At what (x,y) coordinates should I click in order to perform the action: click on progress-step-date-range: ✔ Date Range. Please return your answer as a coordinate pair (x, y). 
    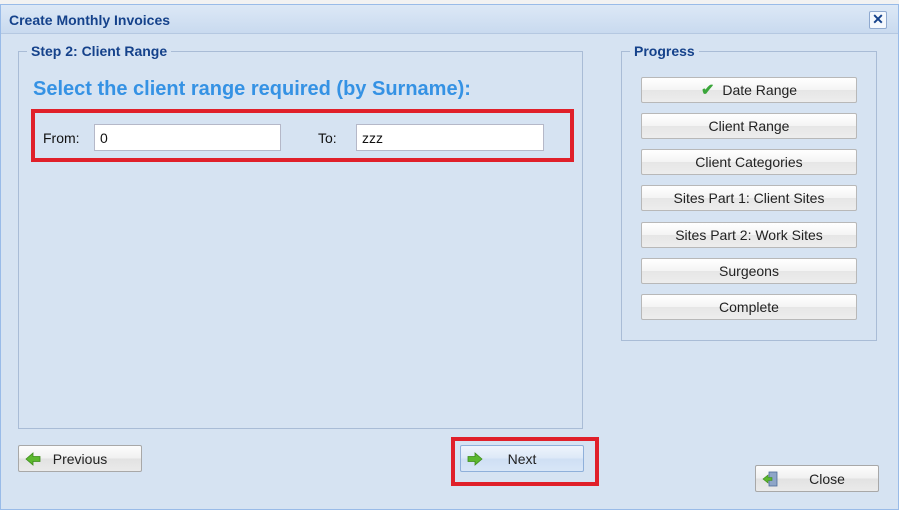
    Looking at the image, I should click on (749, 90).